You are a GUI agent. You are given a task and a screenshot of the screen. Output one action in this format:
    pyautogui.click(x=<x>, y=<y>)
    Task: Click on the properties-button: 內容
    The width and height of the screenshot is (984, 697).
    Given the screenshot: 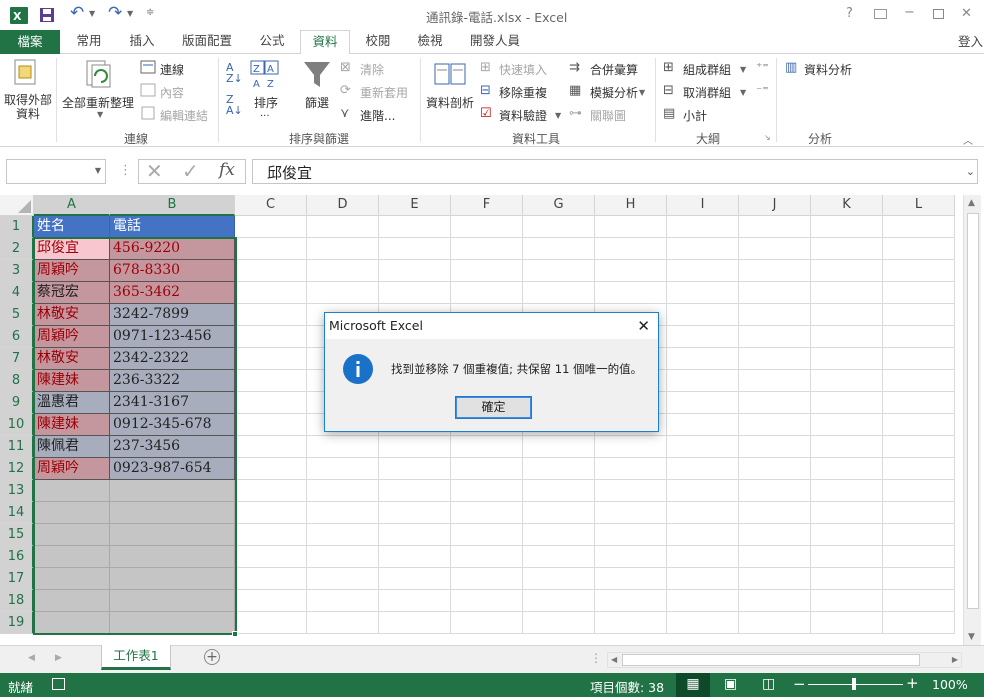 What is the action you would take?
    pyautogui.click(x=172, y=92)
    